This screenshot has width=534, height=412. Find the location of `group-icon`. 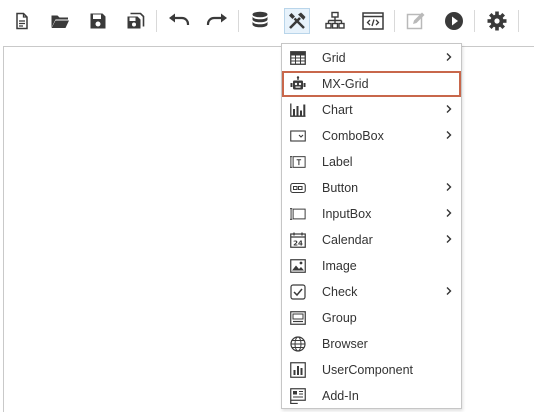

group-icon is located at coordinates (298, 318).